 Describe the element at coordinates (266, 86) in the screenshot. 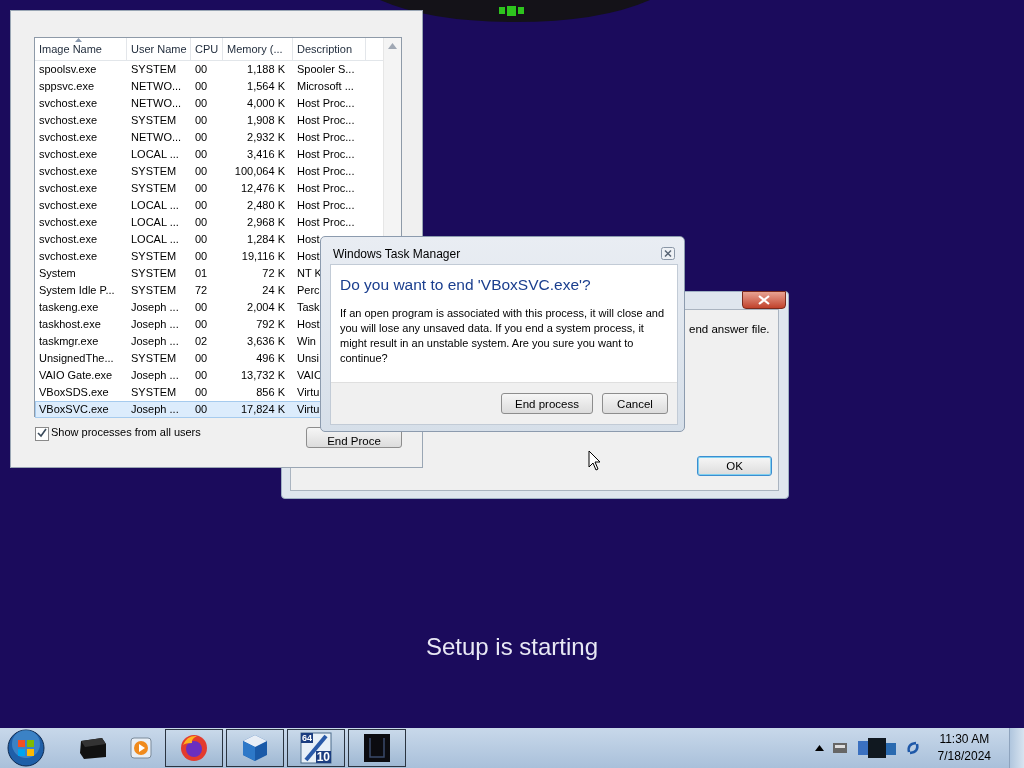

I see `table-cell-text: 1,564 K` at that location.